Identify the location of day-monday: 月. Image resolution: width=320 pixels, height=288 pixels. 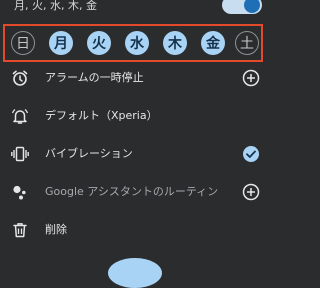
(61, 43).